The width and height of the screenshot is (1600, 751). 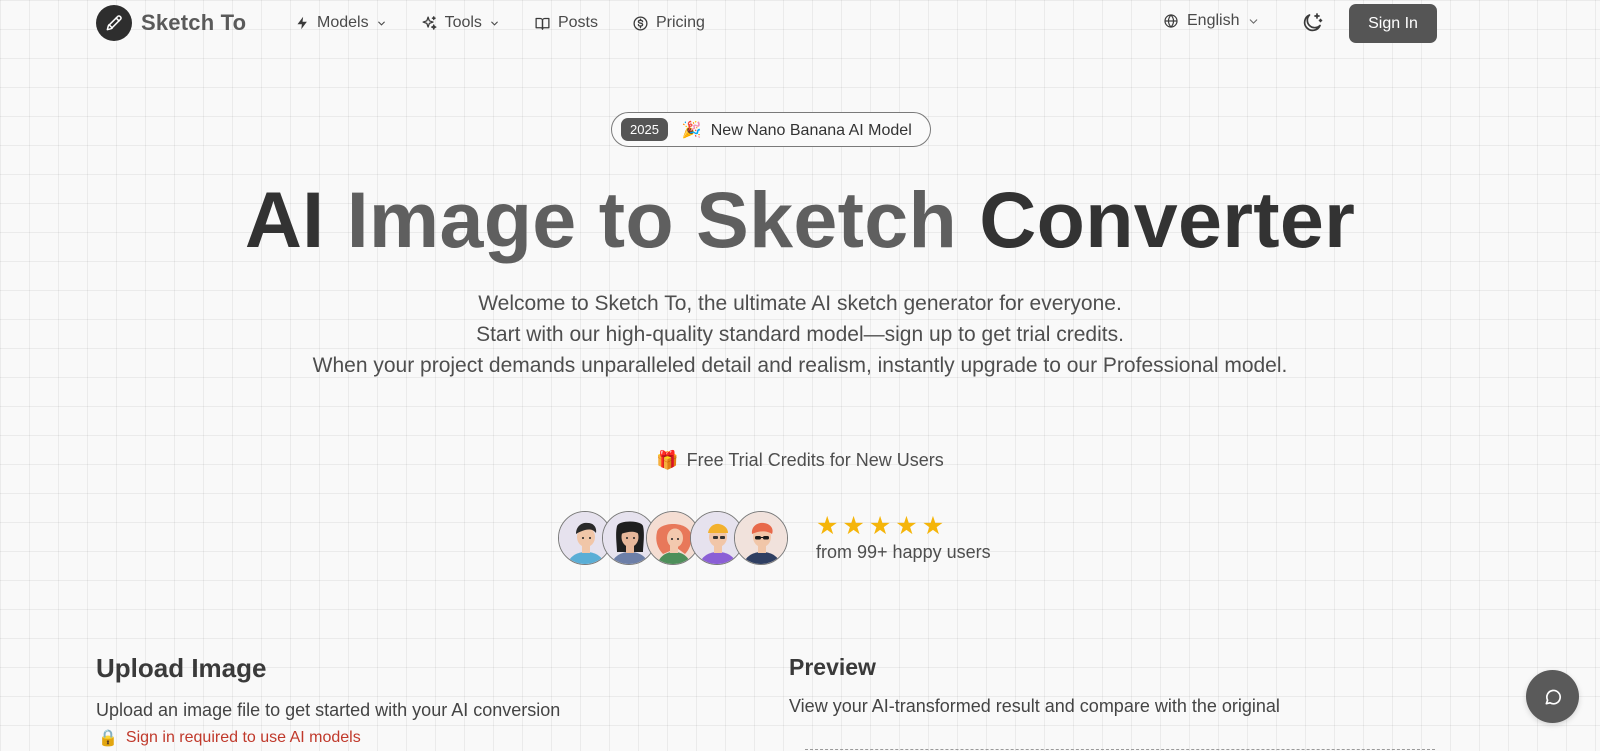 I want to click on lock-icon: 🔒, so click(x=108, y=738).